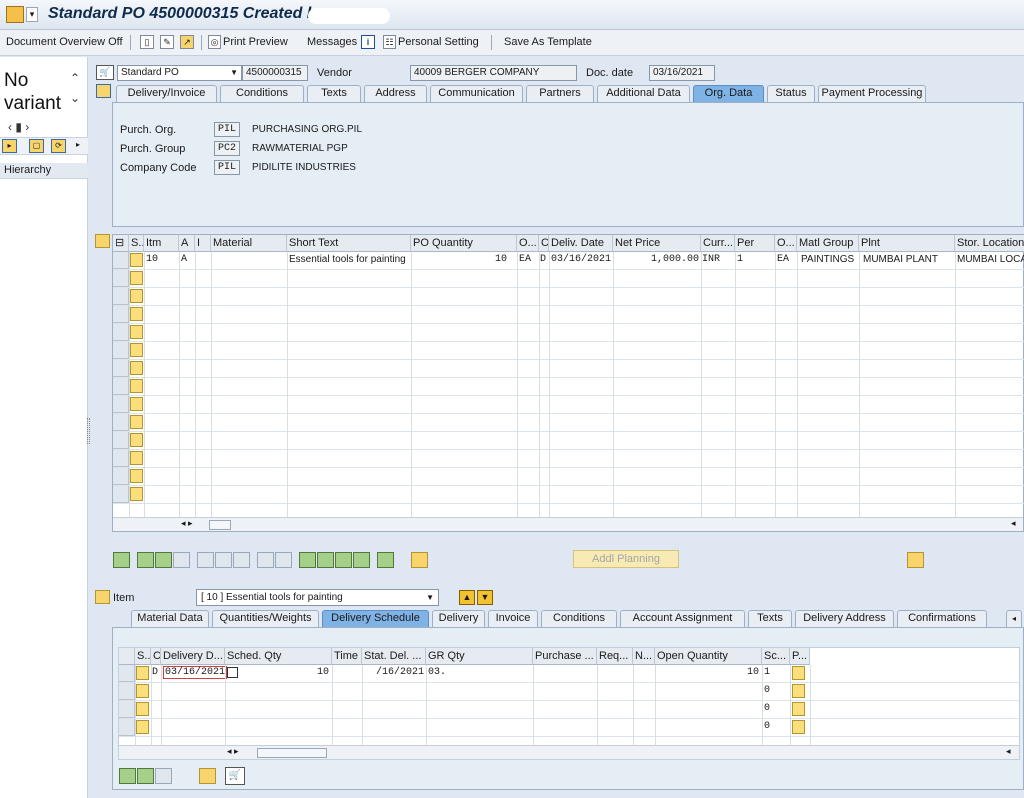  What do you see at coordinates (657, 243) in the screenshot?
I see `column-header: Net Price` at bounding box center [657, 243].